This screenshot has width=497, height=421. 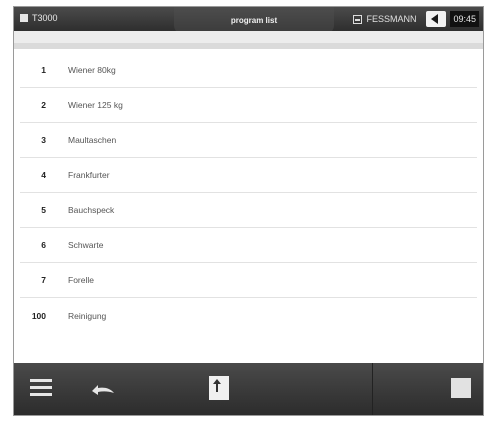 I want to click on program-row-5: 5 Bauchspeck, so click(x=248, y=210).